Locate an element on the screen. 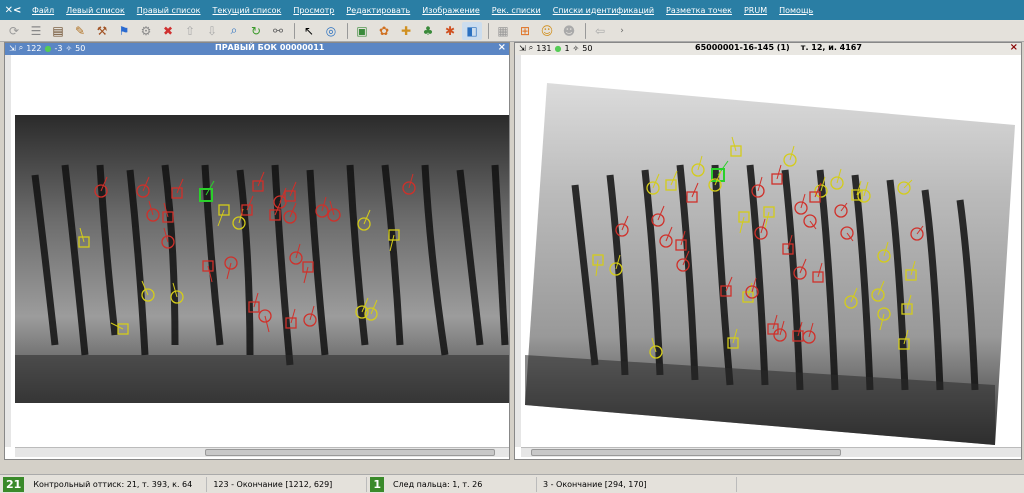  menu-edit: Редактировать is located at coordinates (378, 10).